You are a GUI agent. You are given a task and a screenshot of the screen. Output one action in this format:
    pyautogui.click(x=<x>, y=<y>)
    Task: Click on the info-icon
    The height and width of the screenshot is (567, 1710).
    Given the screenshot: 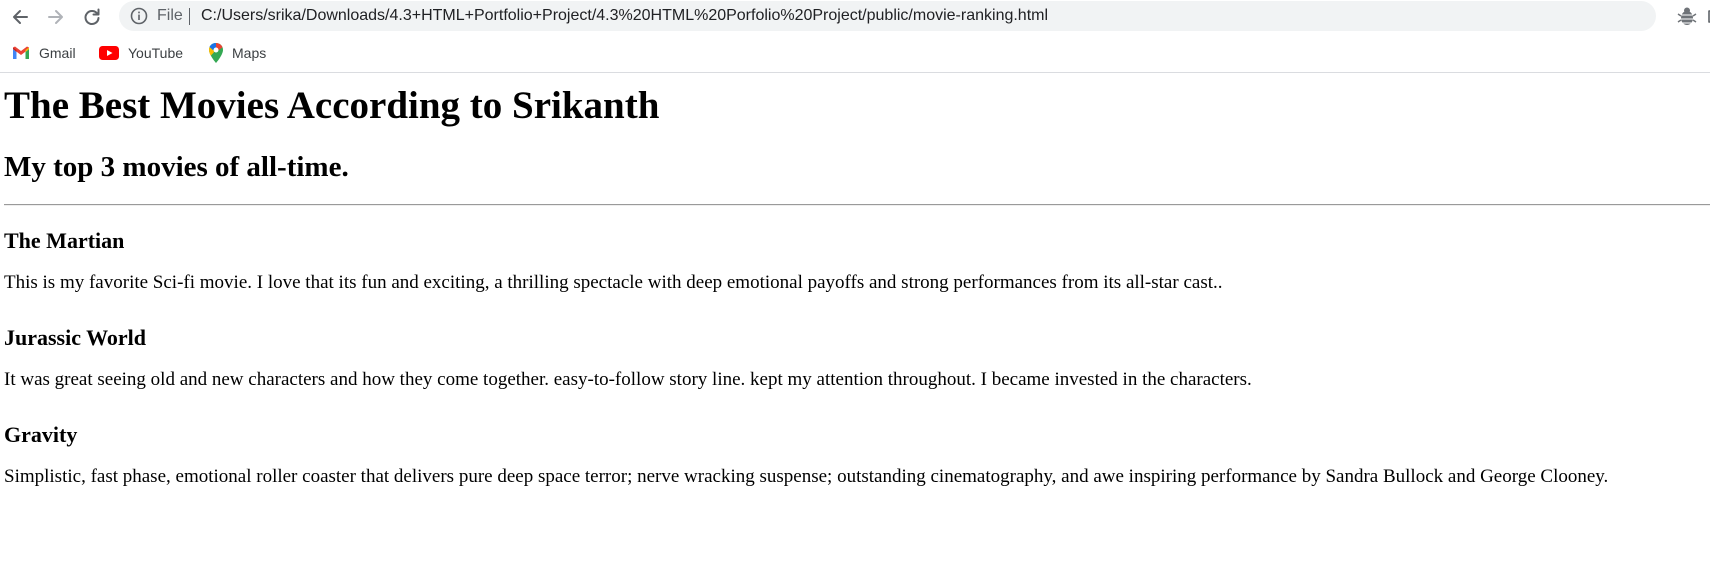 What is the action you would take?
    pyautogui.click(x=139, y=16)
    